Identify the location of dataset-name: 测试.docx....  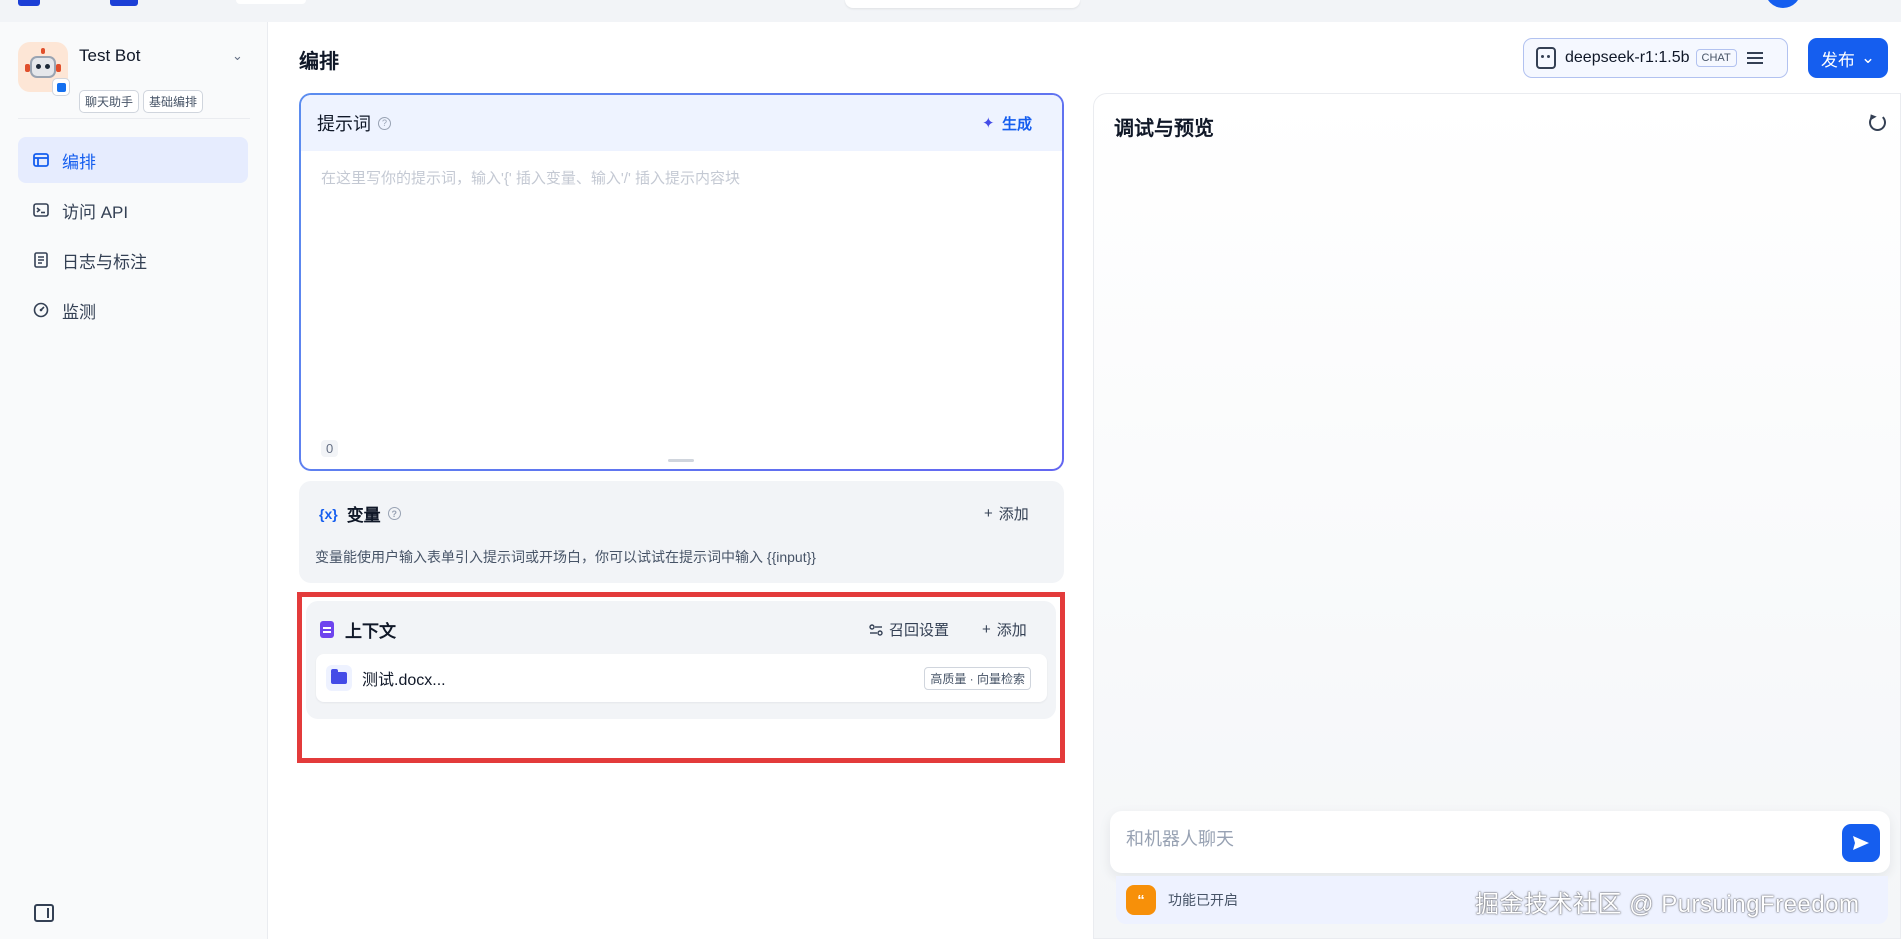
(404, 680).